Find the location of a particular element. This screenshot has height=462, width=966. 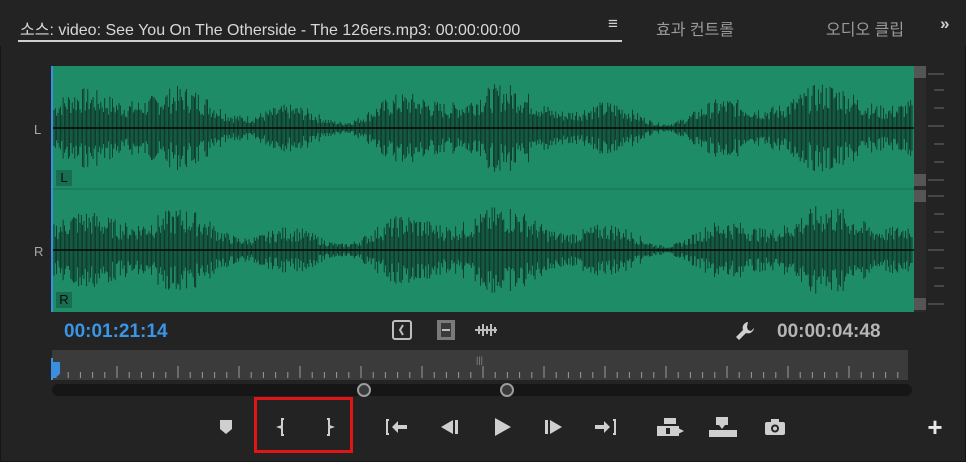

play-icon is located at coordinates (503, 427).